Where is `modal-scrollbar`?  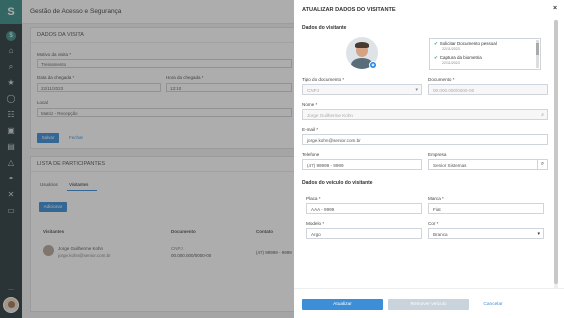 modal-scrollbar is located at coordinates (556, 154).